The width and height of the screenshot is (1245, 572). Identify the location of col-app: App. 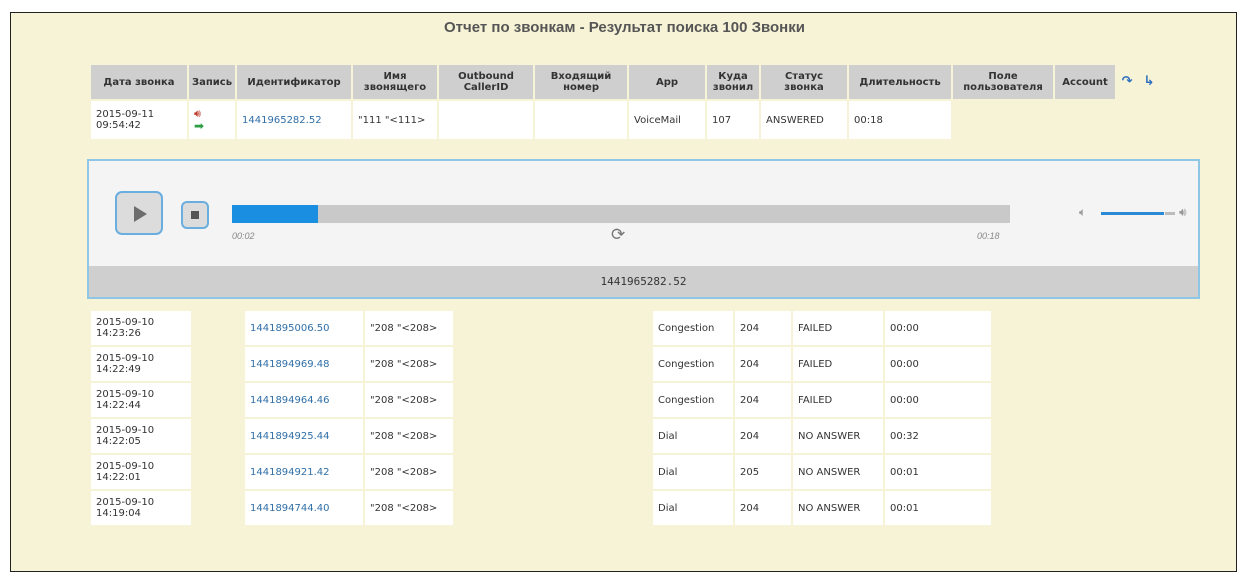
(667, 82).